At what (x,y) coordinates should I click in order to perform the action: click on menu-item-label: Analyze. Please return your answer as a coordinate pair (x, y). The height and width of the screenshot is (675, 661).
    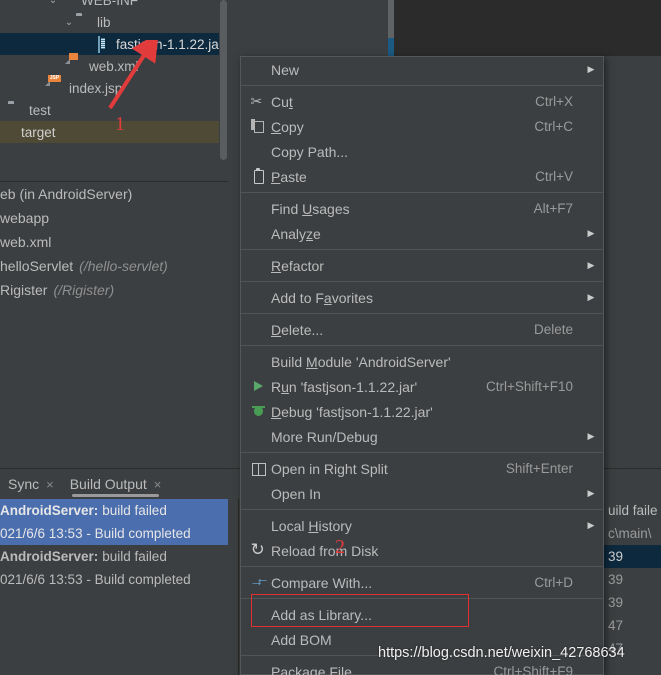
    Looking at the image, I should click on (296, 233).